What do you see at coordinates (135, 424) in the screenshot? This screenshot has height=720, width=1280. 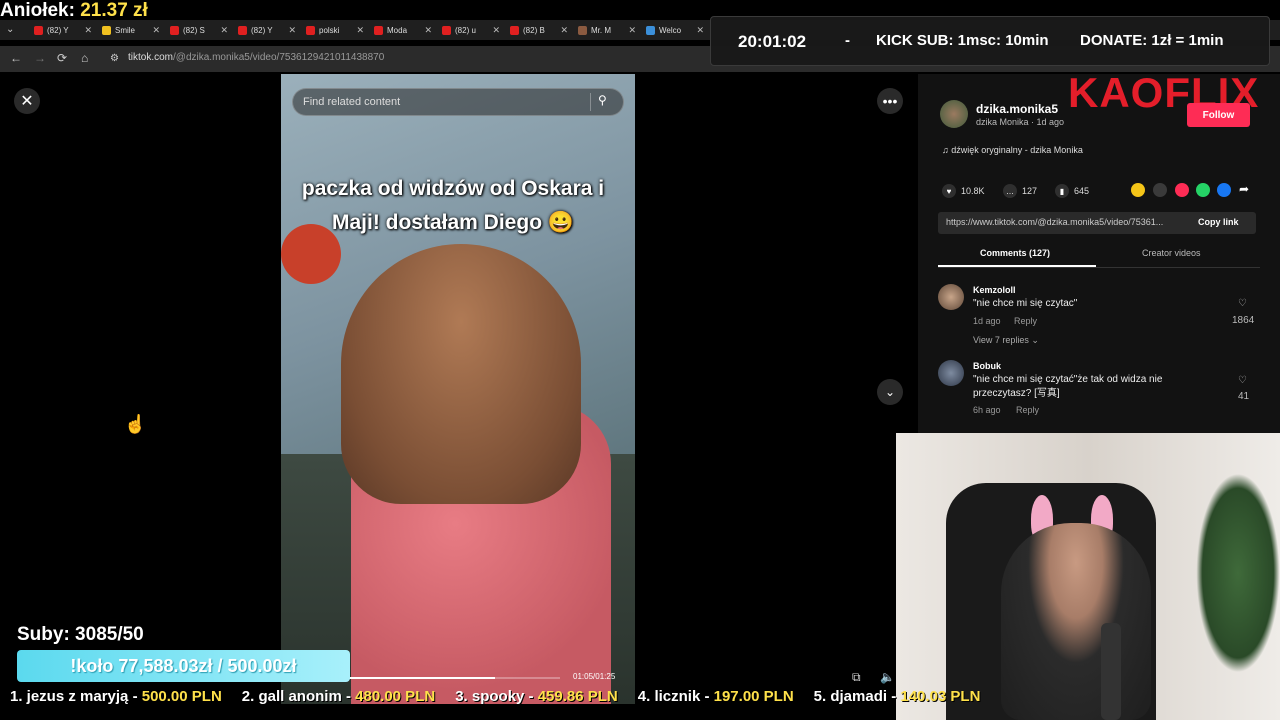 I see `hand-cursor-icon: ☝` at bounding box center [135, 424].